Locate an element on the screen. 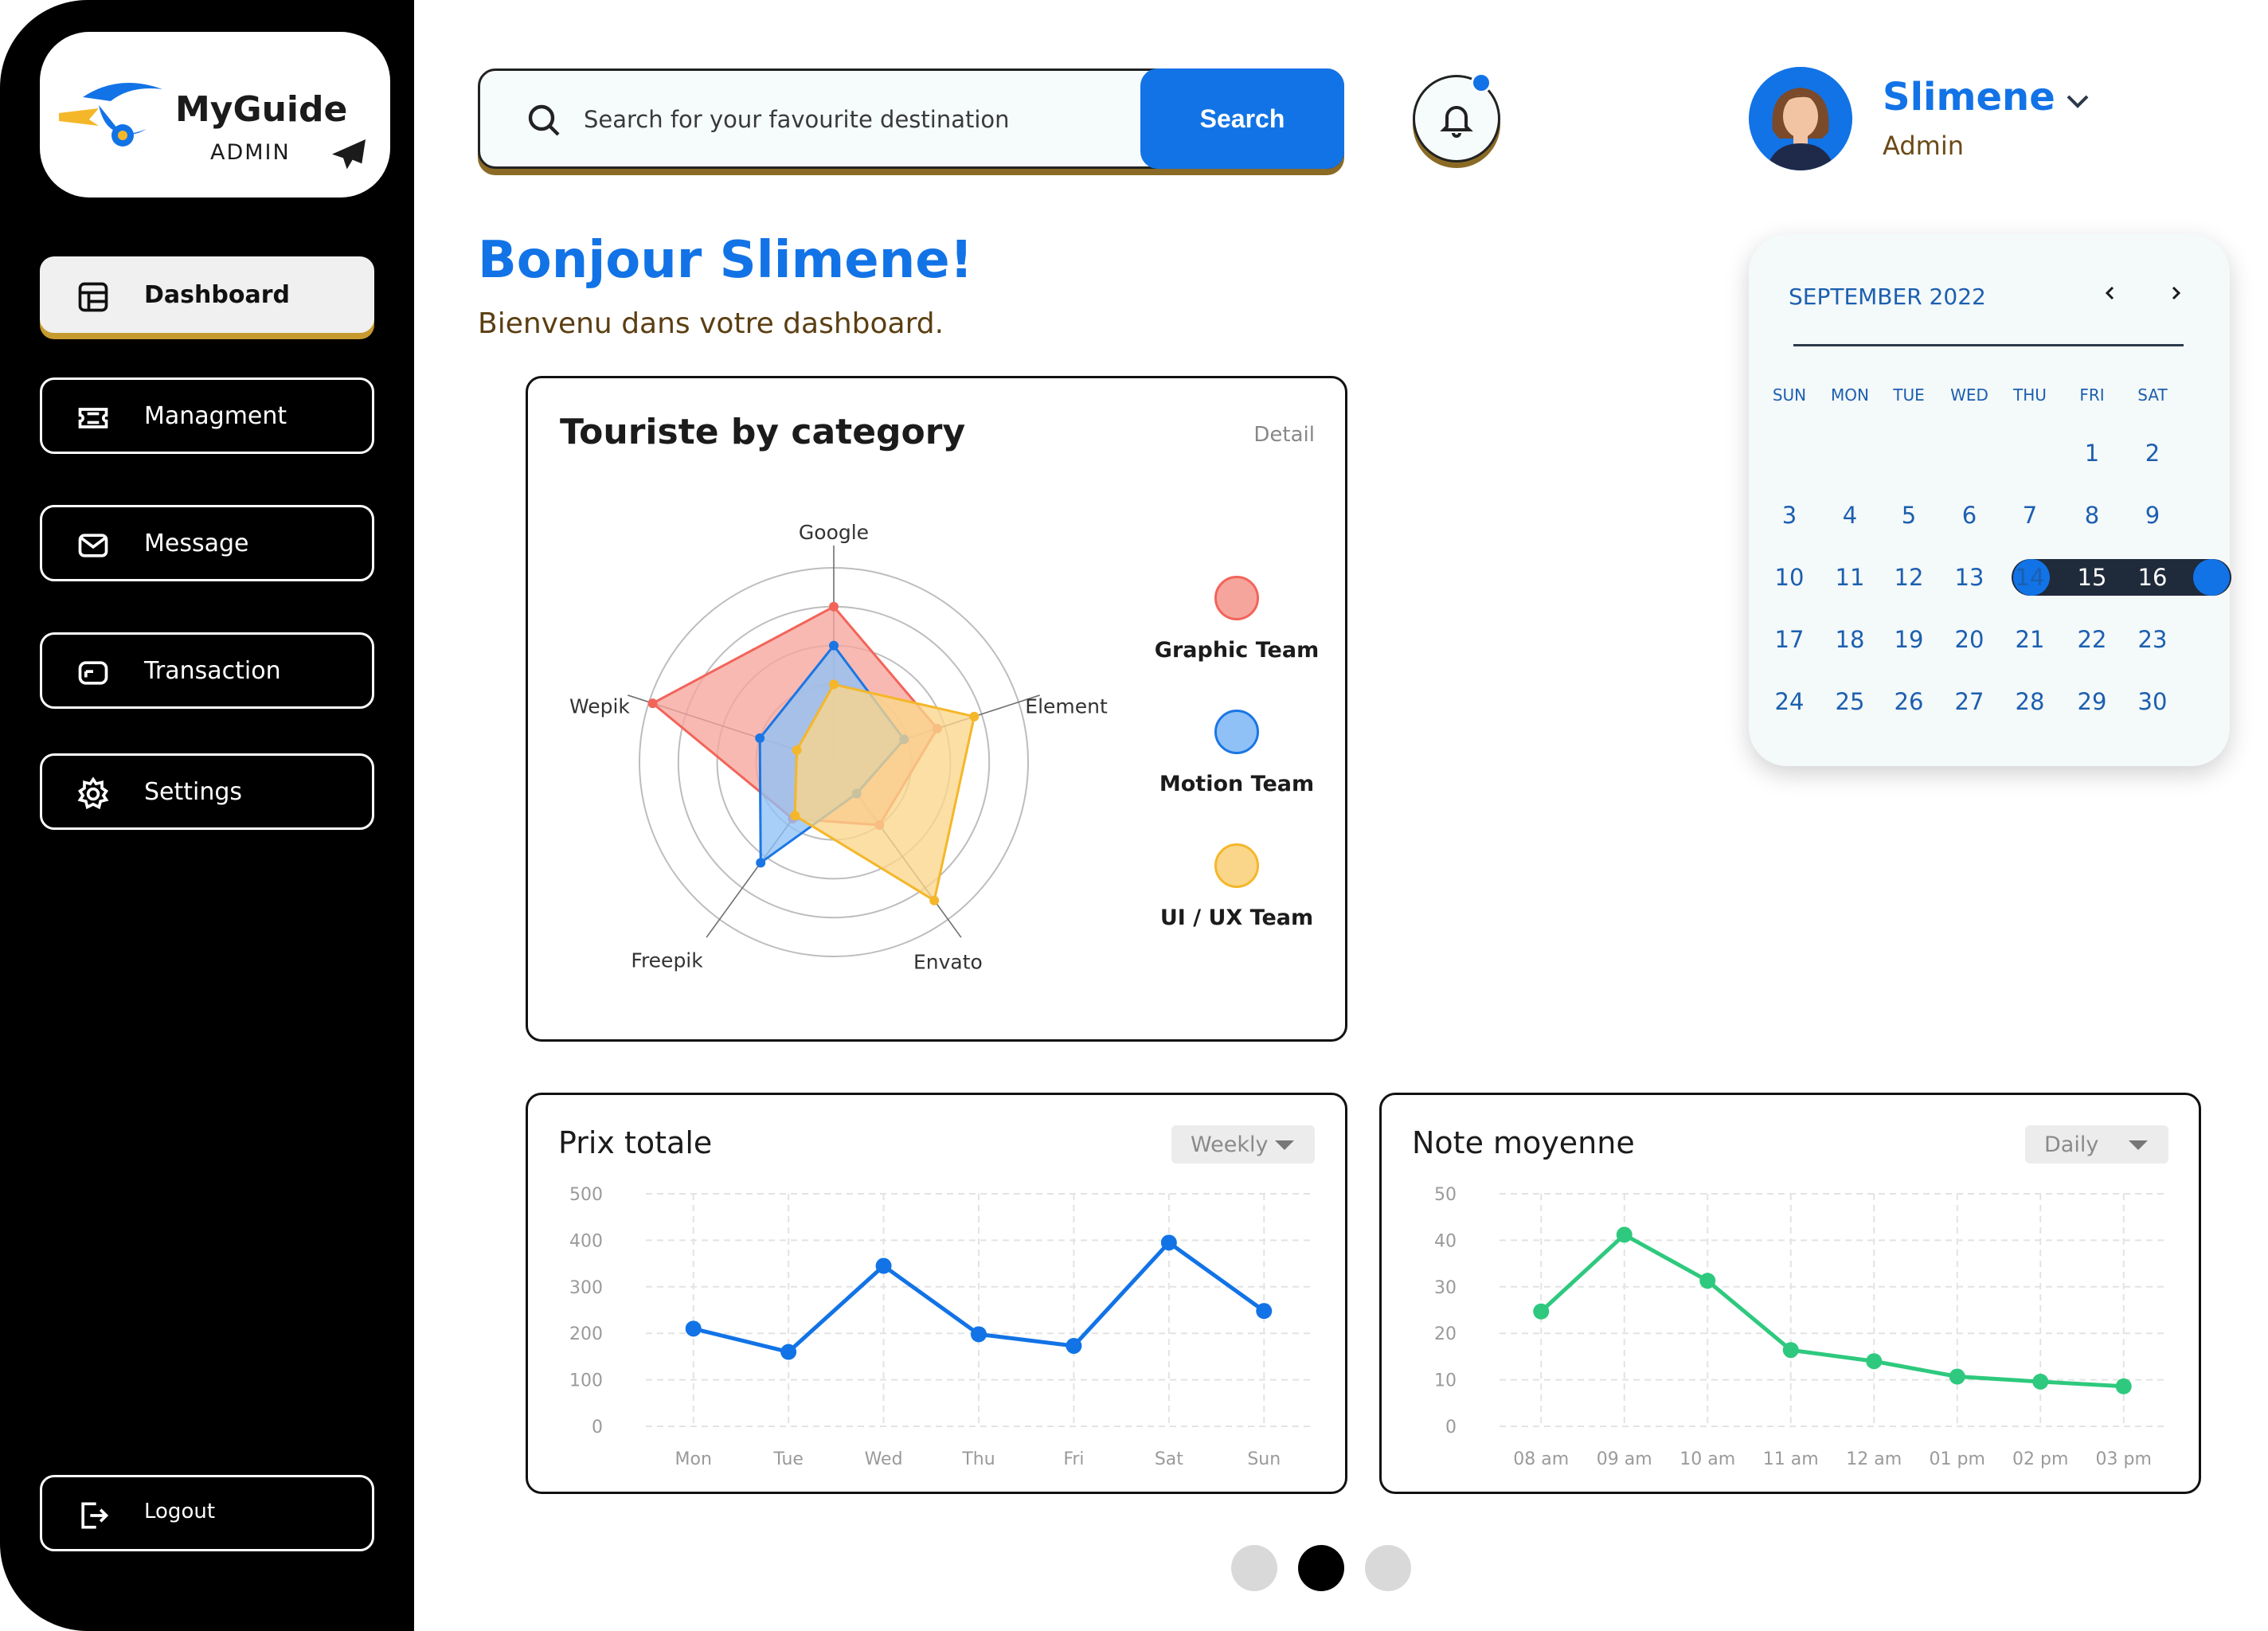 The height and width of the screenshot is (1631, 2268). sidebar-item-dashboard: Dashboard is located at coordinates (207, 294).